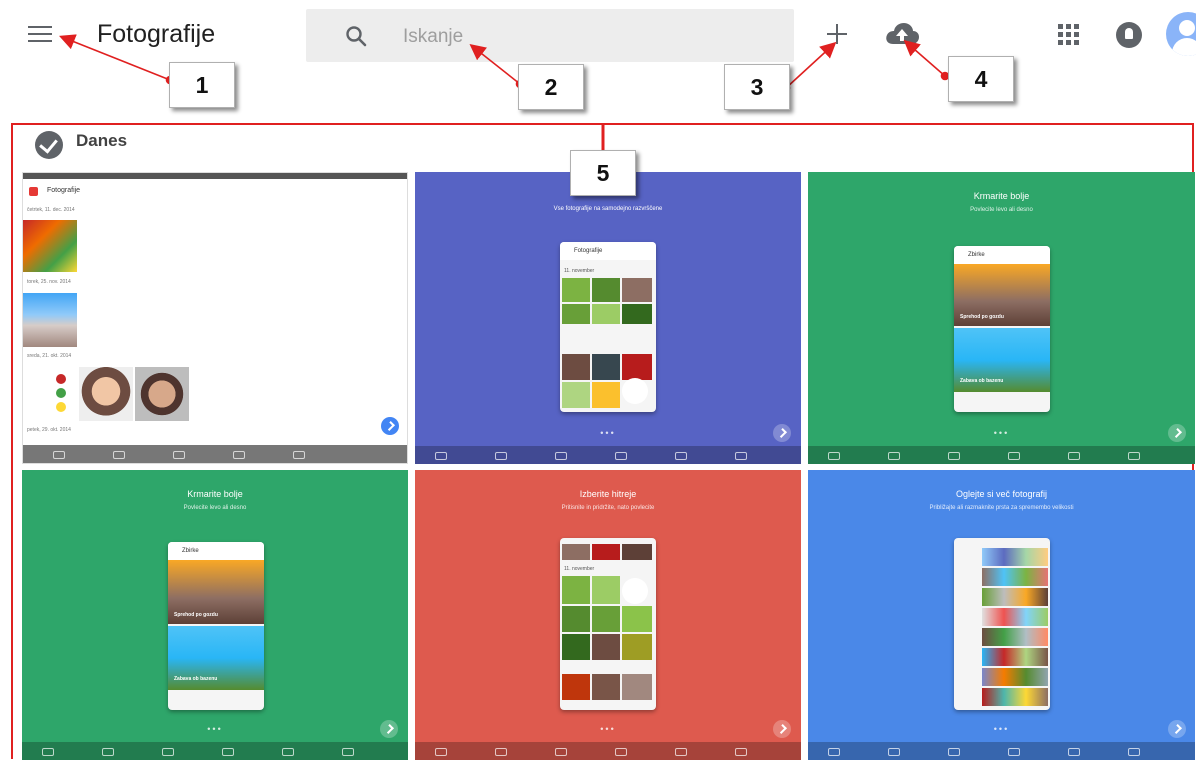  I want to click on tile-date: sreda, 21. okt. 2014, so click(49, 356).